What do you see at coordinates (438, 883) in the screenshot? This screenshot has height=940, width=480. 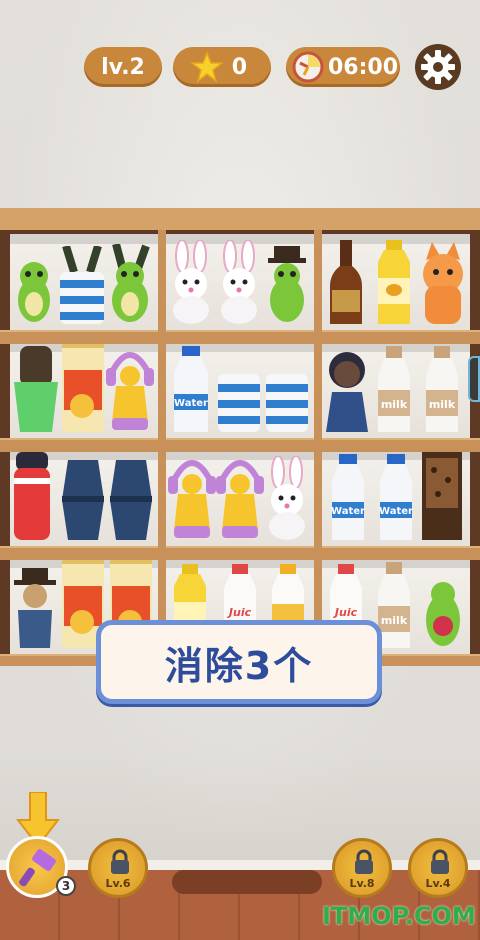 I see `locked-slot-label: Lv.4` at bounding box center [438, 883].